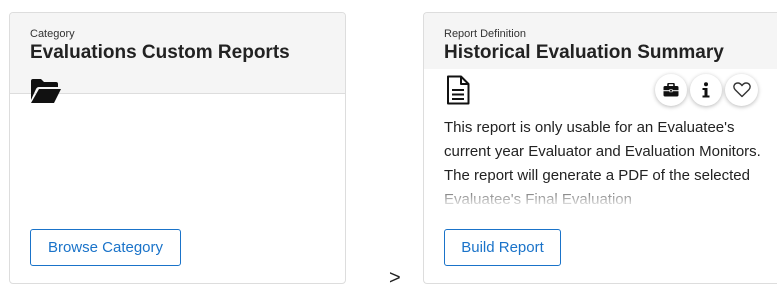 The image size is (777, 289). What do you see at coordinates (600, 198) in the screenshot?
I see `description-fade-overlay` at bounding box center [600, 198].